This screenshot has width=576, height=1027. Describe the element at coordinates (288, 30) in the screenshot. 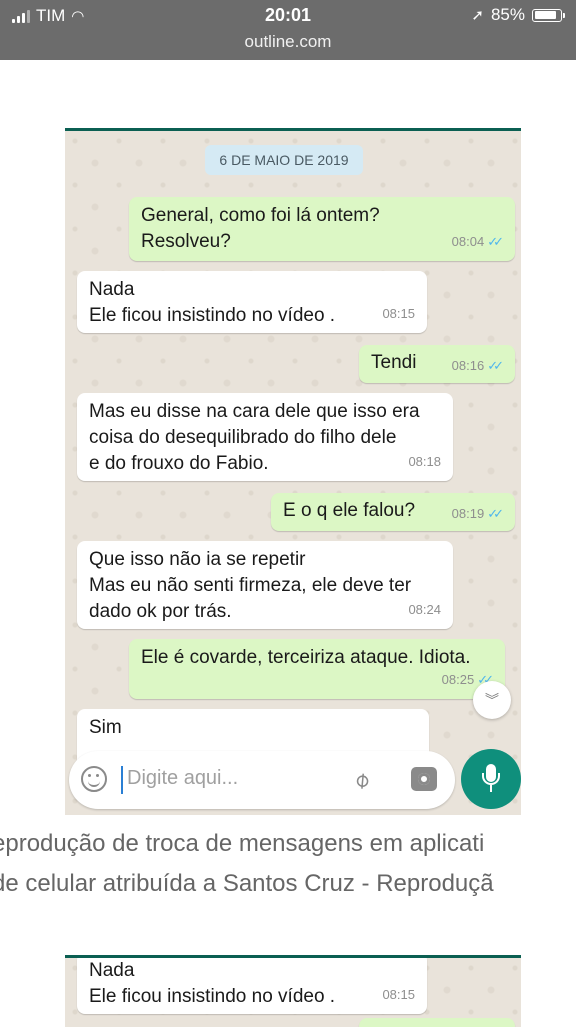

I see `browser-top-bar: TIM ◠ 20:01 ➚ 85% outline.com` at that location.